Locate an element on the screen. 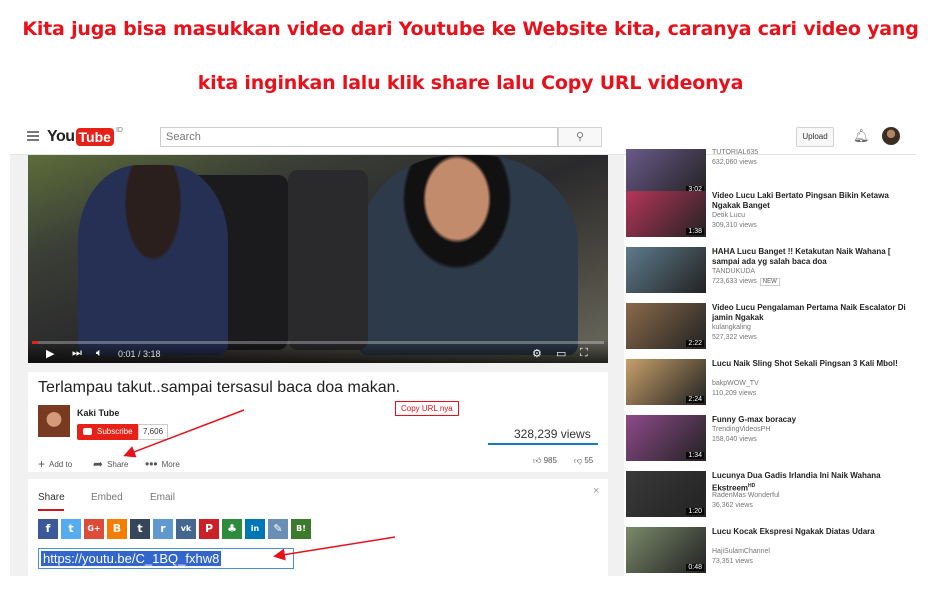 The width and height of the screenshot is (941, 603). arrow-to-url is located at coordinates (334, 548).